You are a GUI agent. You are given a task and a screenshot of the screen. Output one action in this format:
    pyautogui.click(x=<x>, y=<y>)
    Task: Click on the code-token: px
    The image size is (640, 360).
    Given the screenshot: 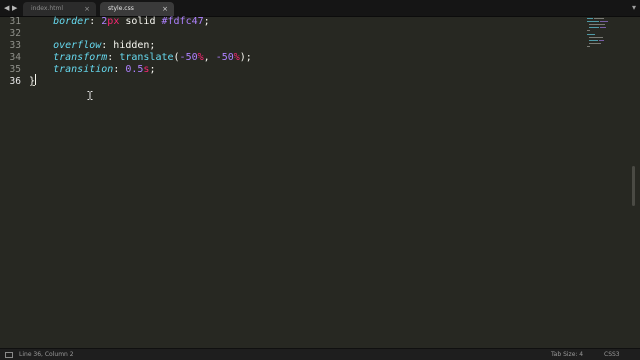 What is the action you would take?
    pyautogui.click(x=113, y=21)
    